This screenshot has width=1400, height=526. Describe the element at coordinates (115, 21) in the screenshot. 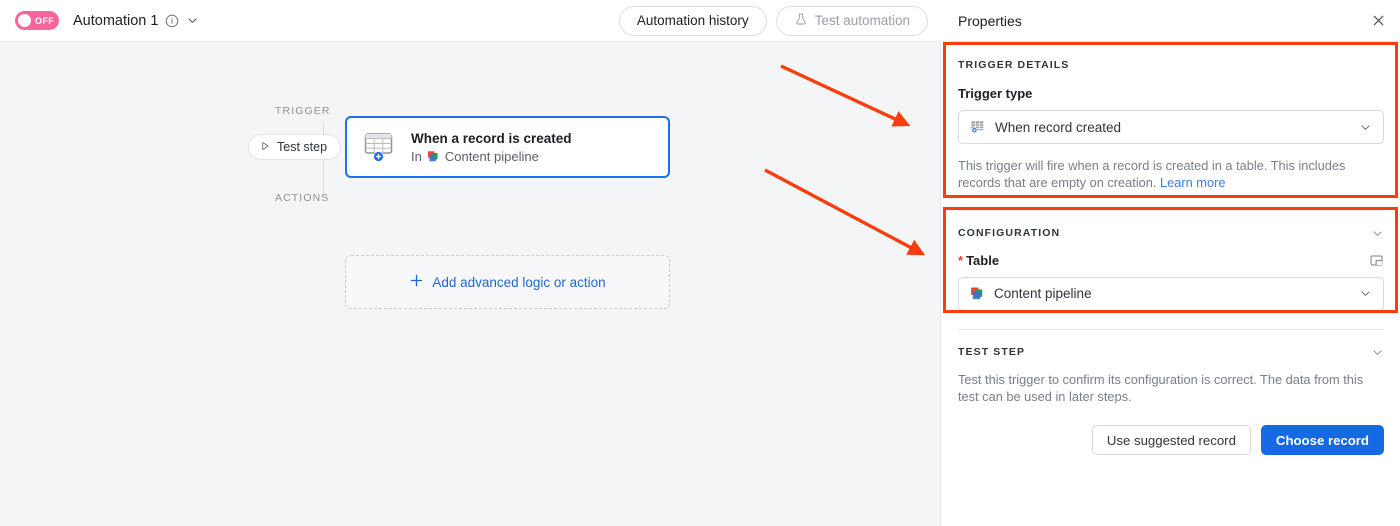

I see `automation-name: Automation 1` at that location.